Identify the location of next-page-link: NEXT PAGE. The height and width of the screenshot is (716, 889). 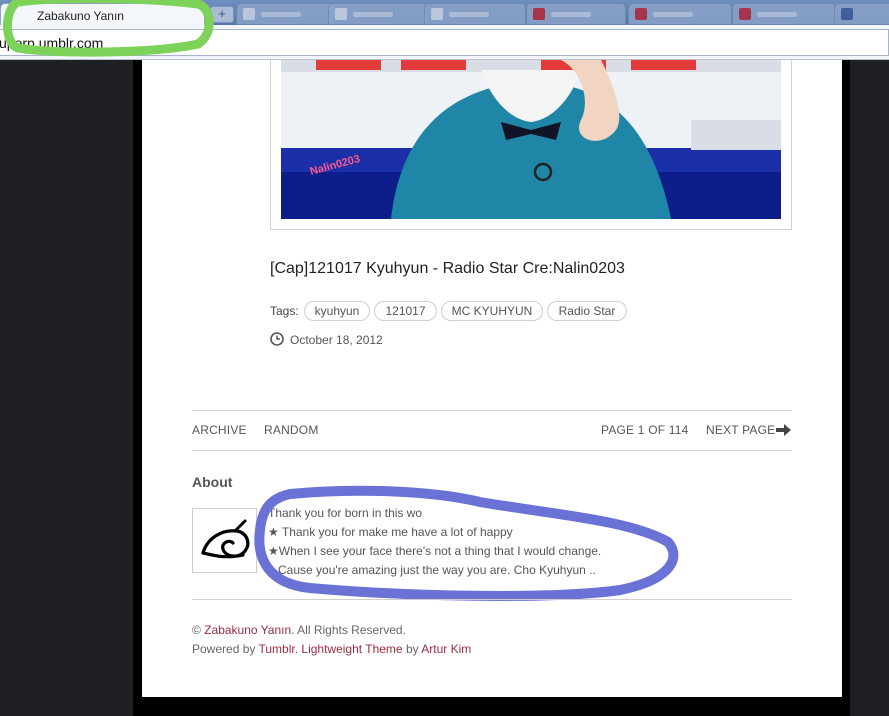
(740, 430).